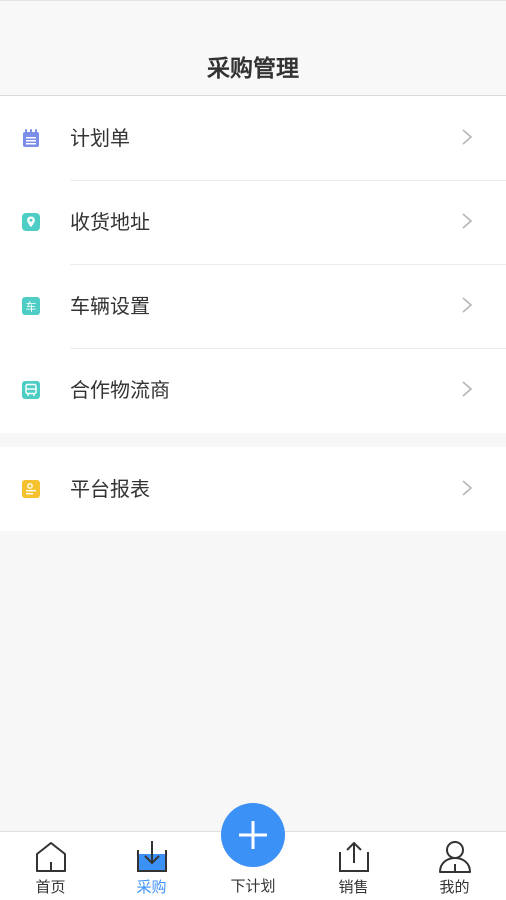  I want to click on location-pin-icon, so click(31, 222).